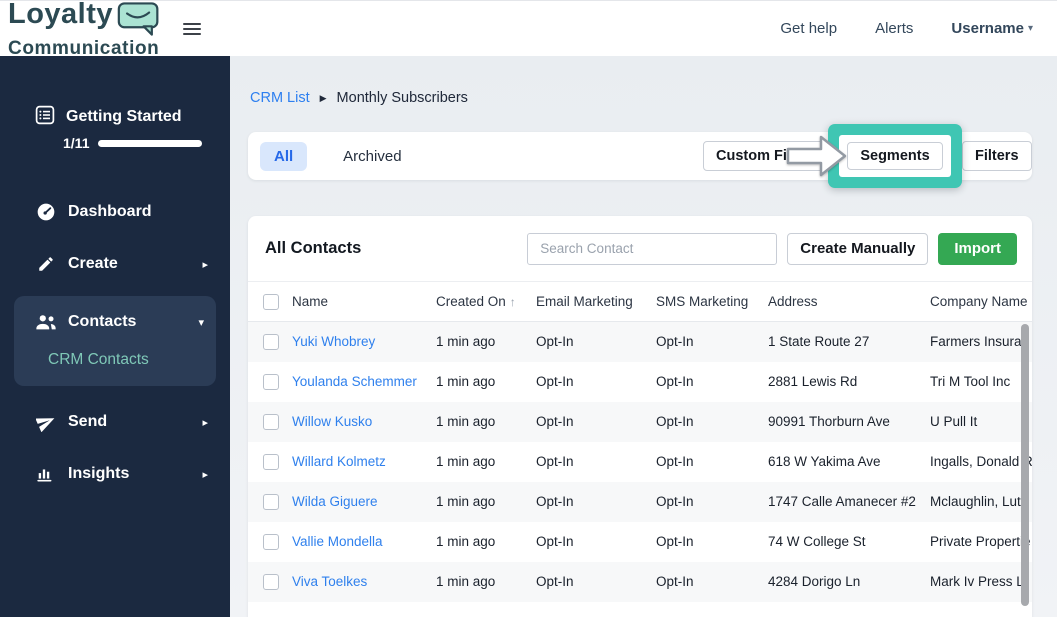 Image resolution: width=1057 pixels, height=617 pixels. What do you see at coordinates (313, 248) in the screenshot?
I see `panel-title: All Contacts` at bounding box center [313, 248].